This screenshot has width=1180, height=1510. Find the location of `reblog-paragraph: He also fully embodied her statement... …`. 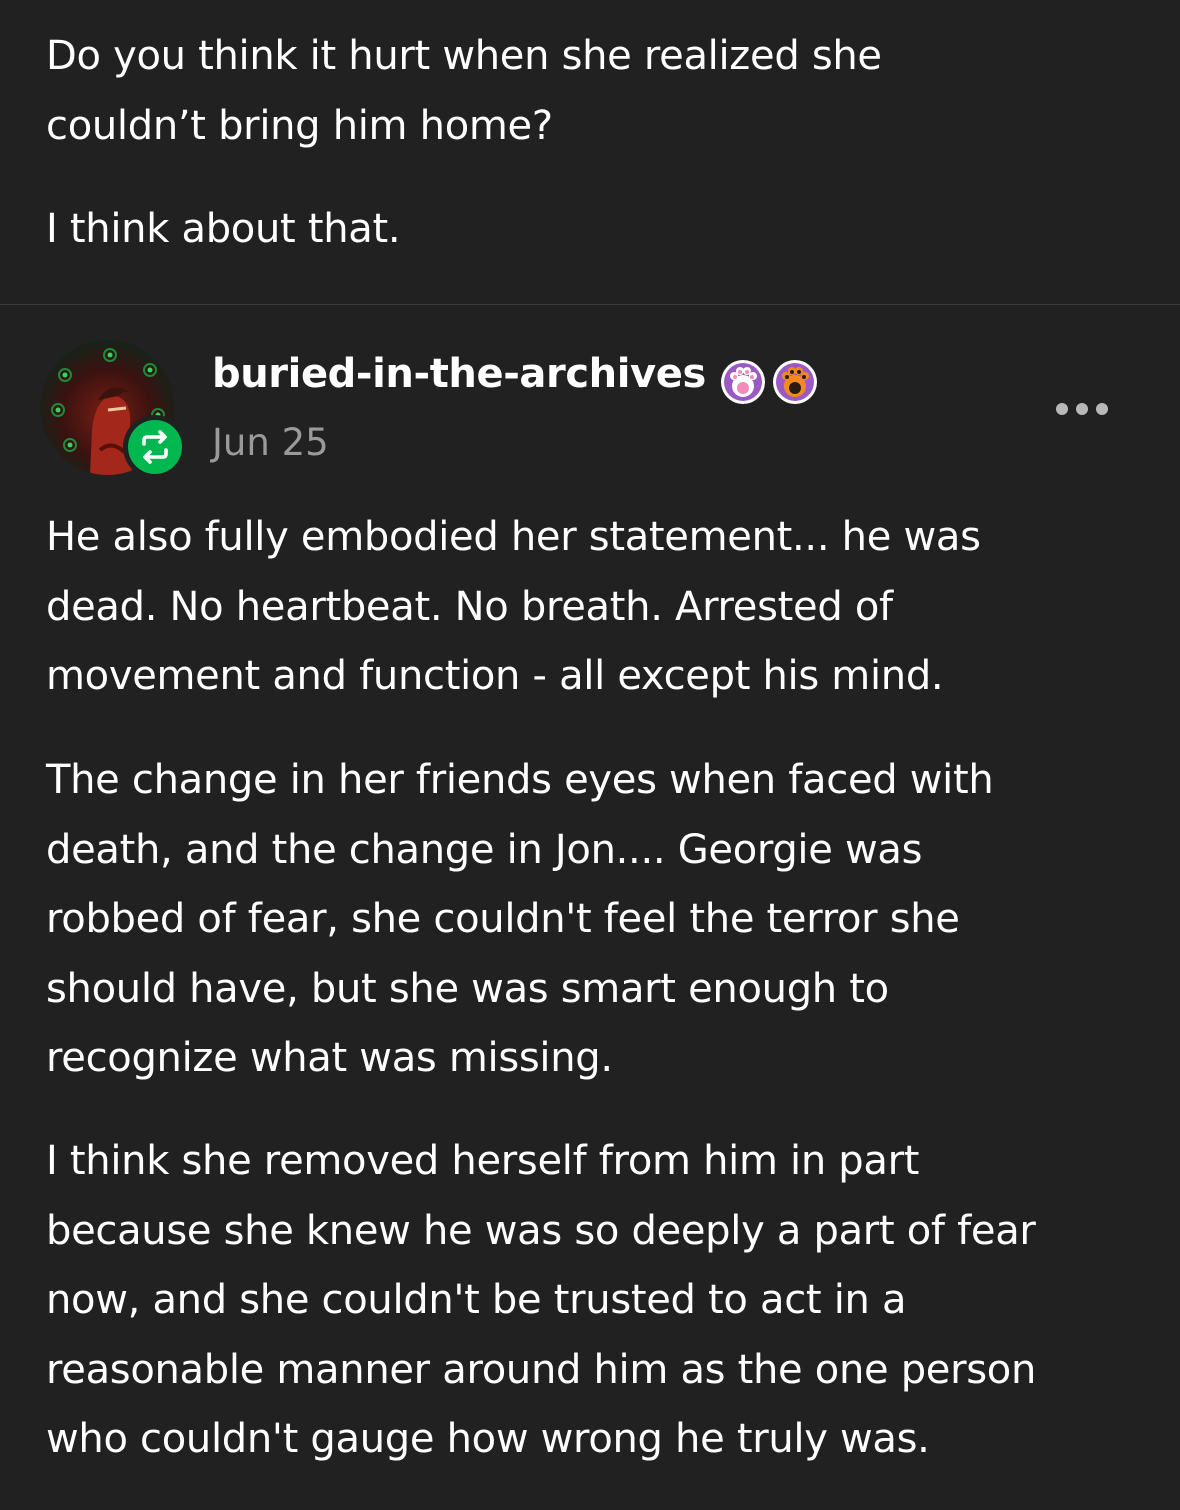

reblog-paragraph: He also fully embodied her statement... … is located at coordinates (513, 606).